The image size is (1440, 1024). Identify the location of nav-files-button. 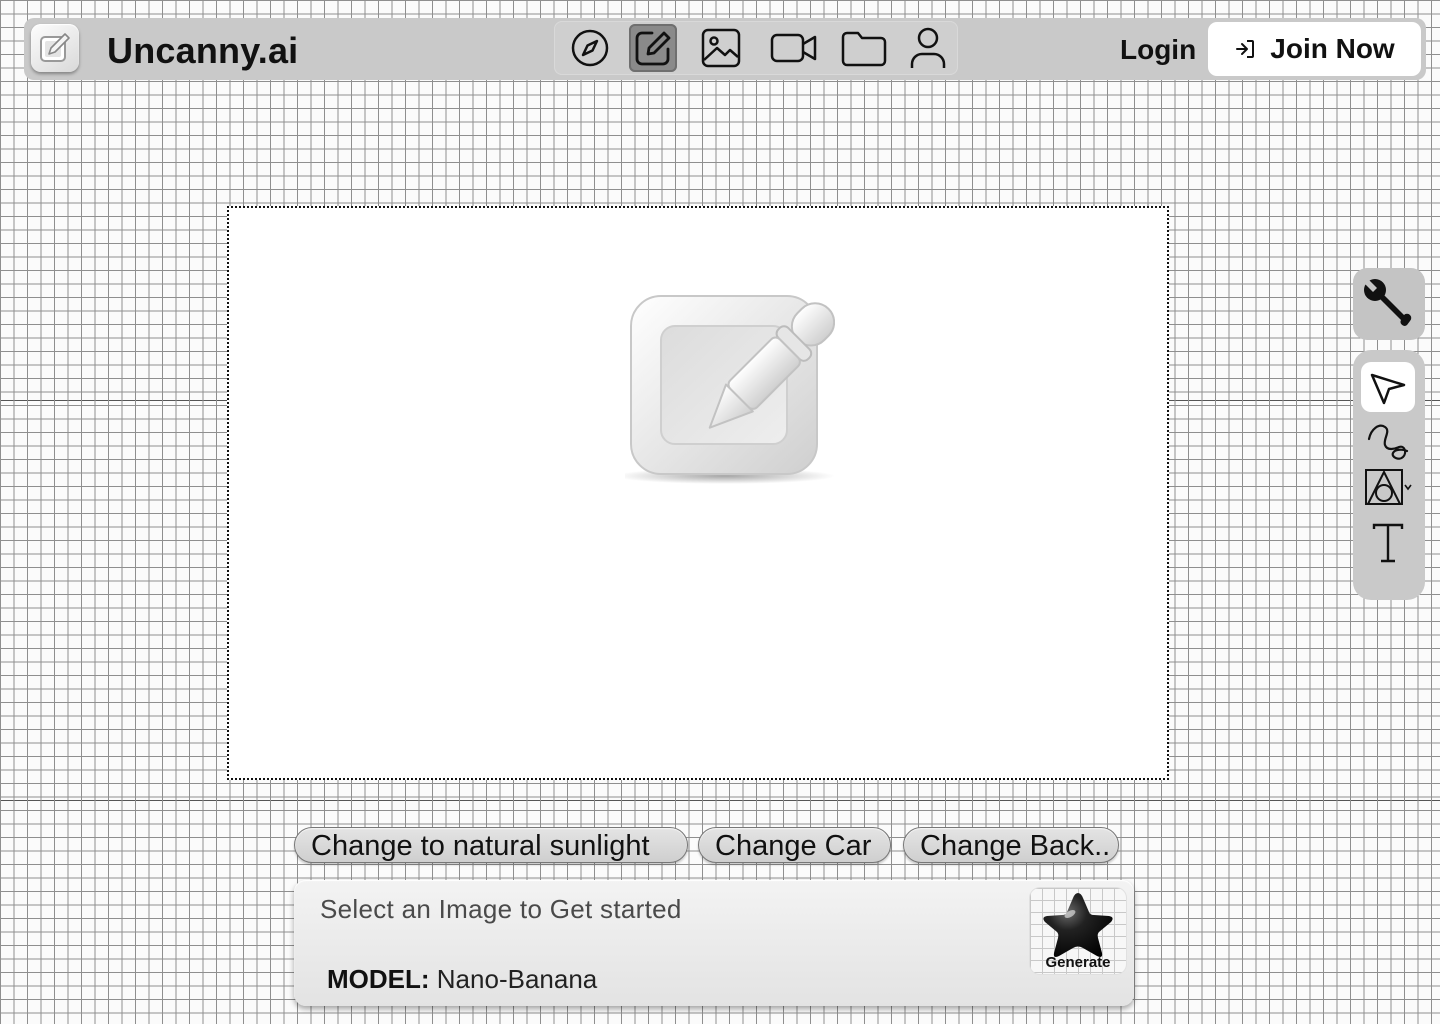
(864, 48).